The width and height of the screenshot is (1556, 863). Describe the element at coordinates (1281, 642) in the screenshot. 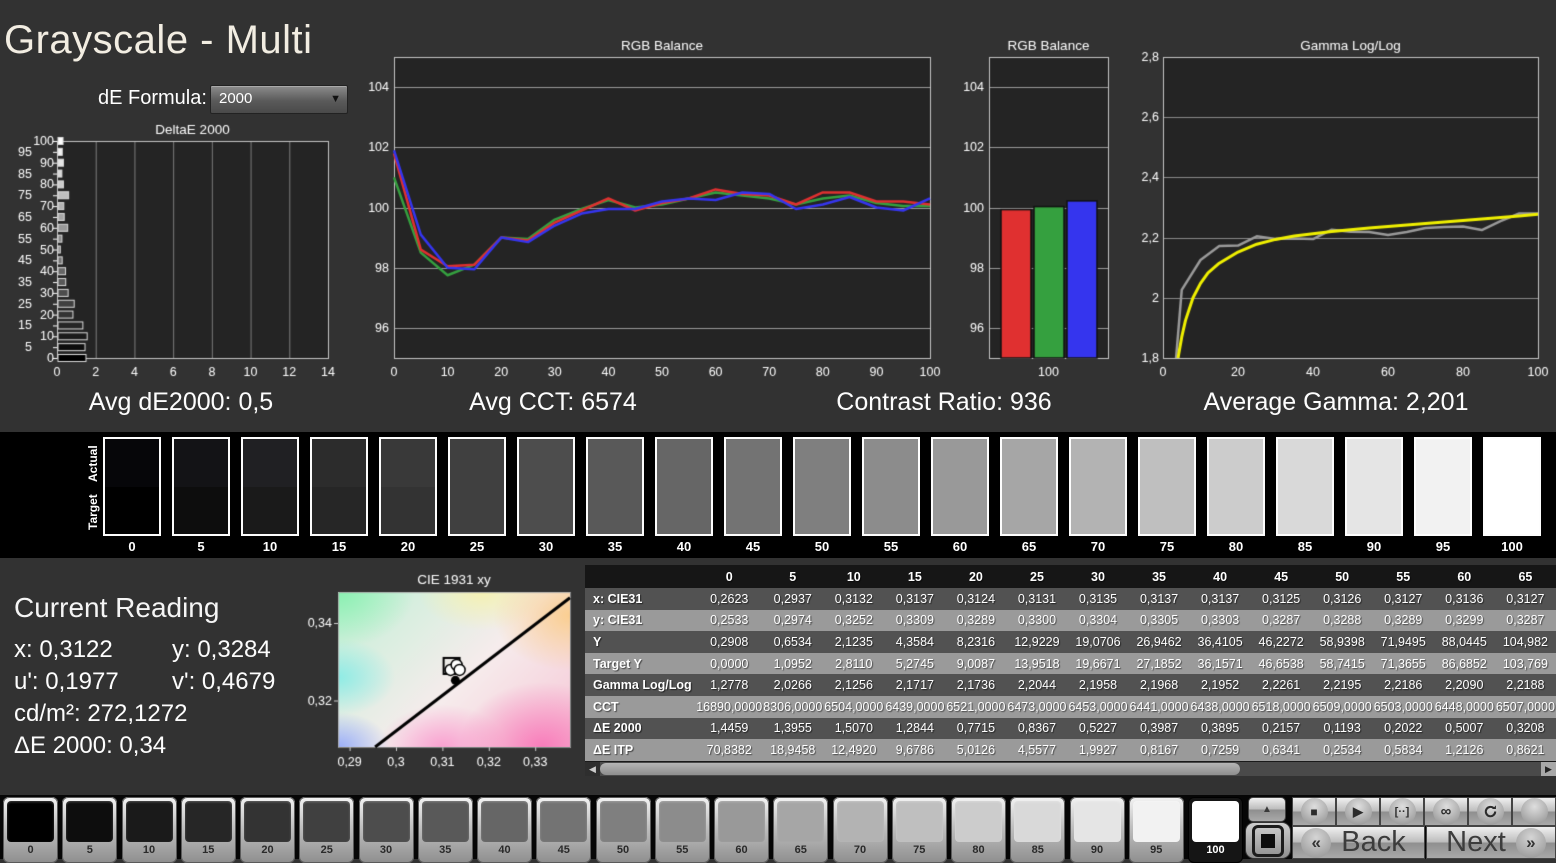

I see `table-cell: 46,2272` at that location.